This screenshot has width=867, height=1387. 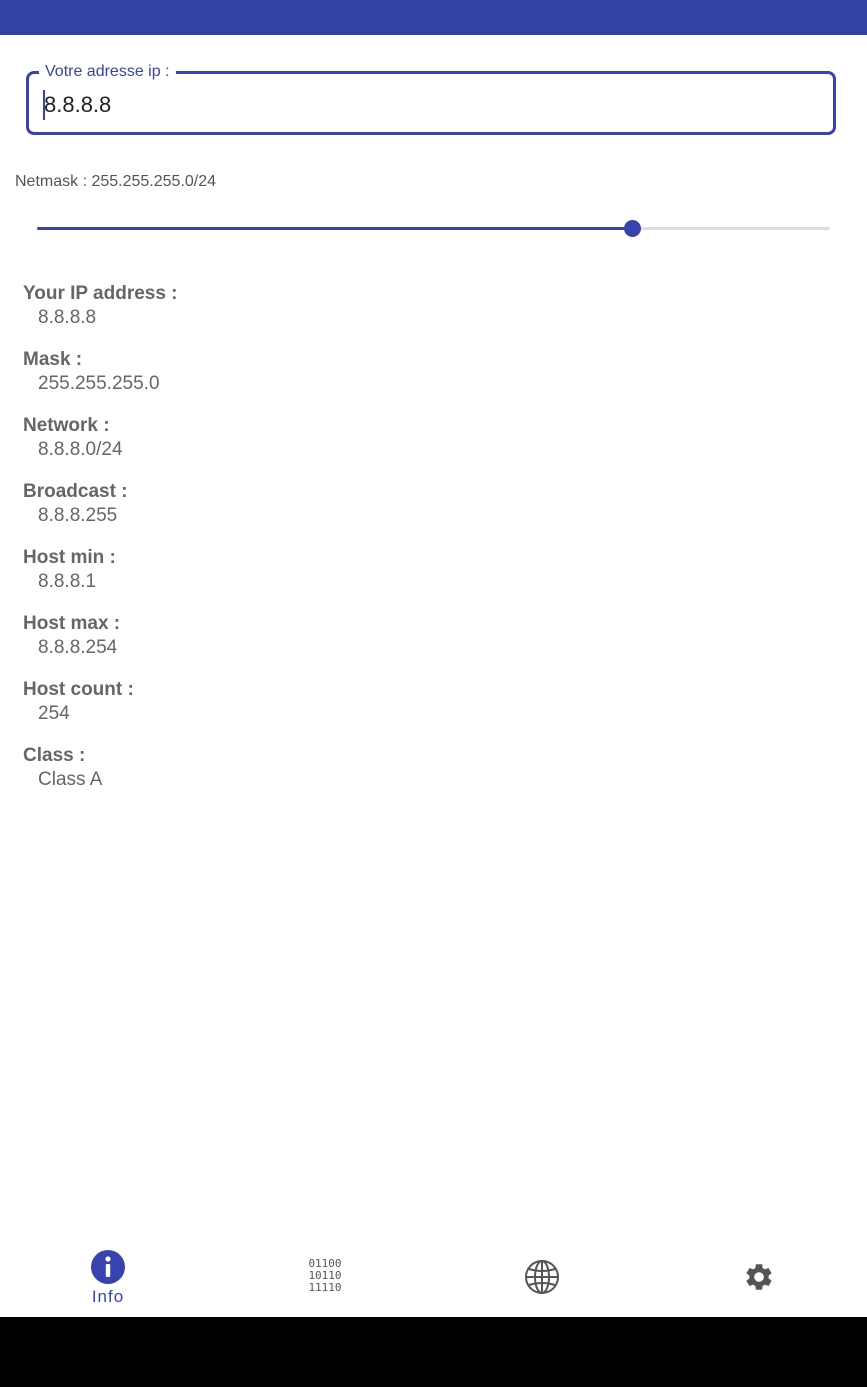 I want to click on nav-item-binary: 01100 10110 11110, so click(x=325, y=1278).